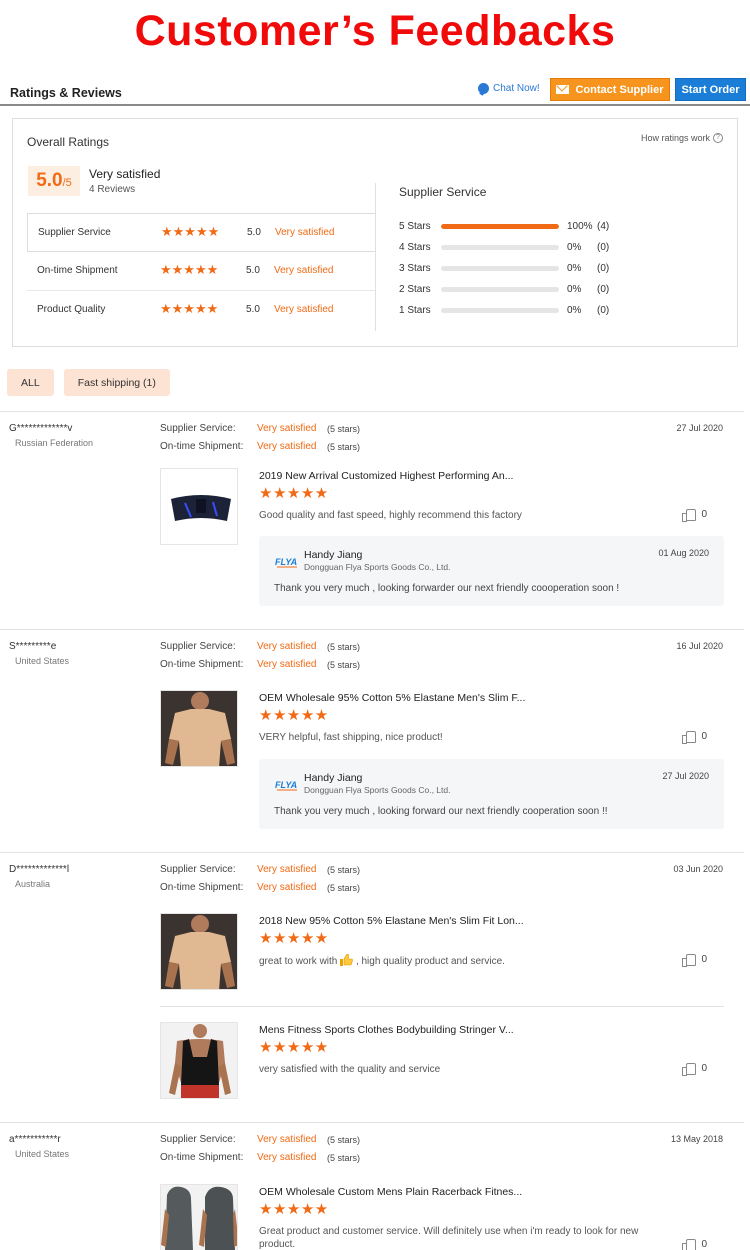  Describe the element at coordinates (710, 89) in the screenshot. I see `start-order-button: Start Order` at that location.